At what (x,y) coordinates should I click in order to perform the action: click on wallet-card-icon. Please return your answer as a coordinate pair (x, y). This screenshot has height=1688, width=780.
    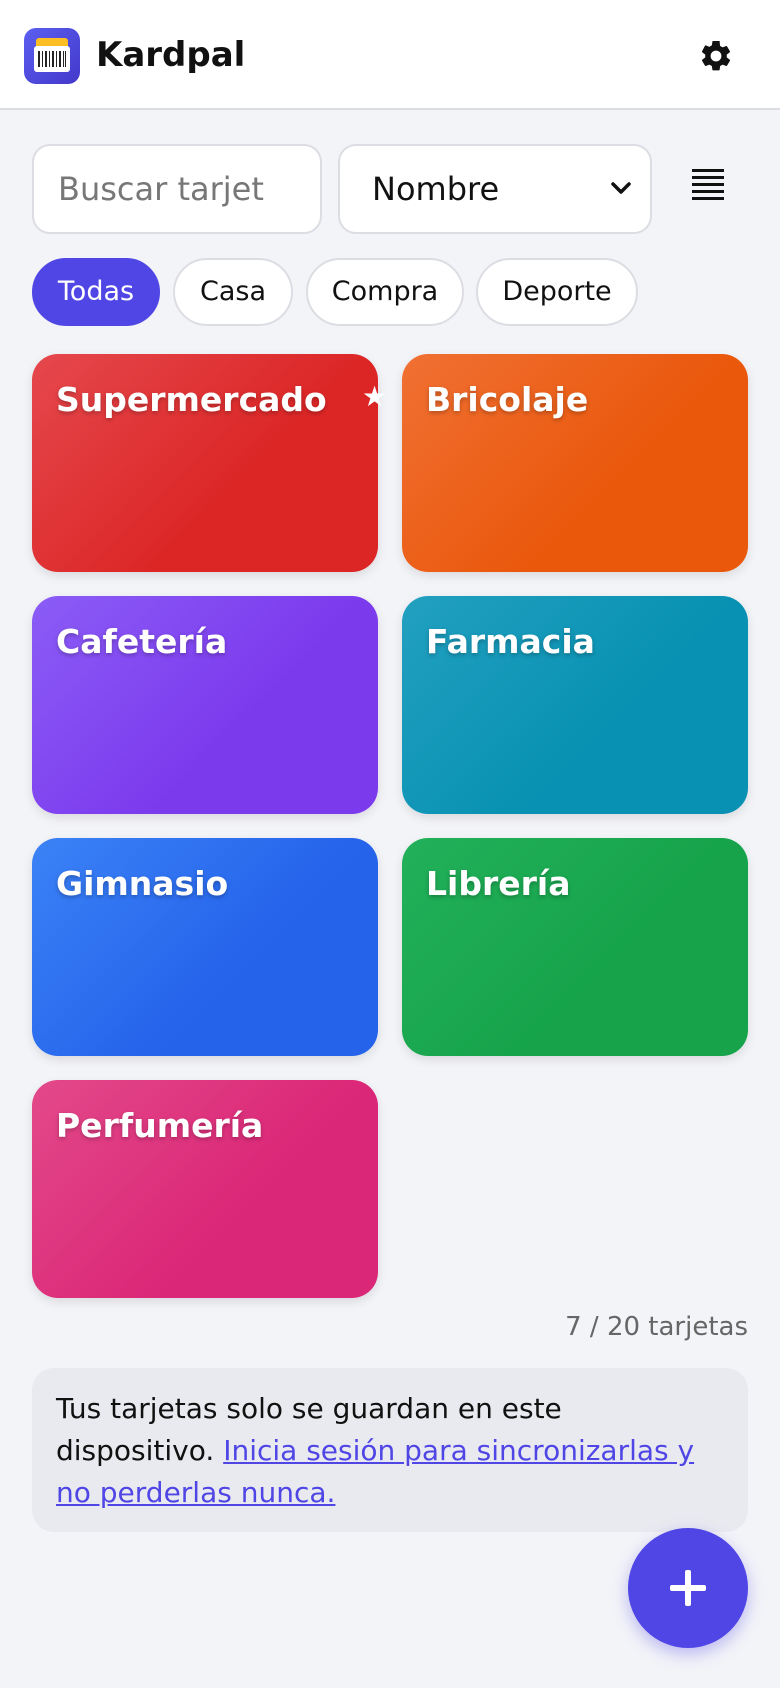
    Looking at the image, I should click on (52, 56).